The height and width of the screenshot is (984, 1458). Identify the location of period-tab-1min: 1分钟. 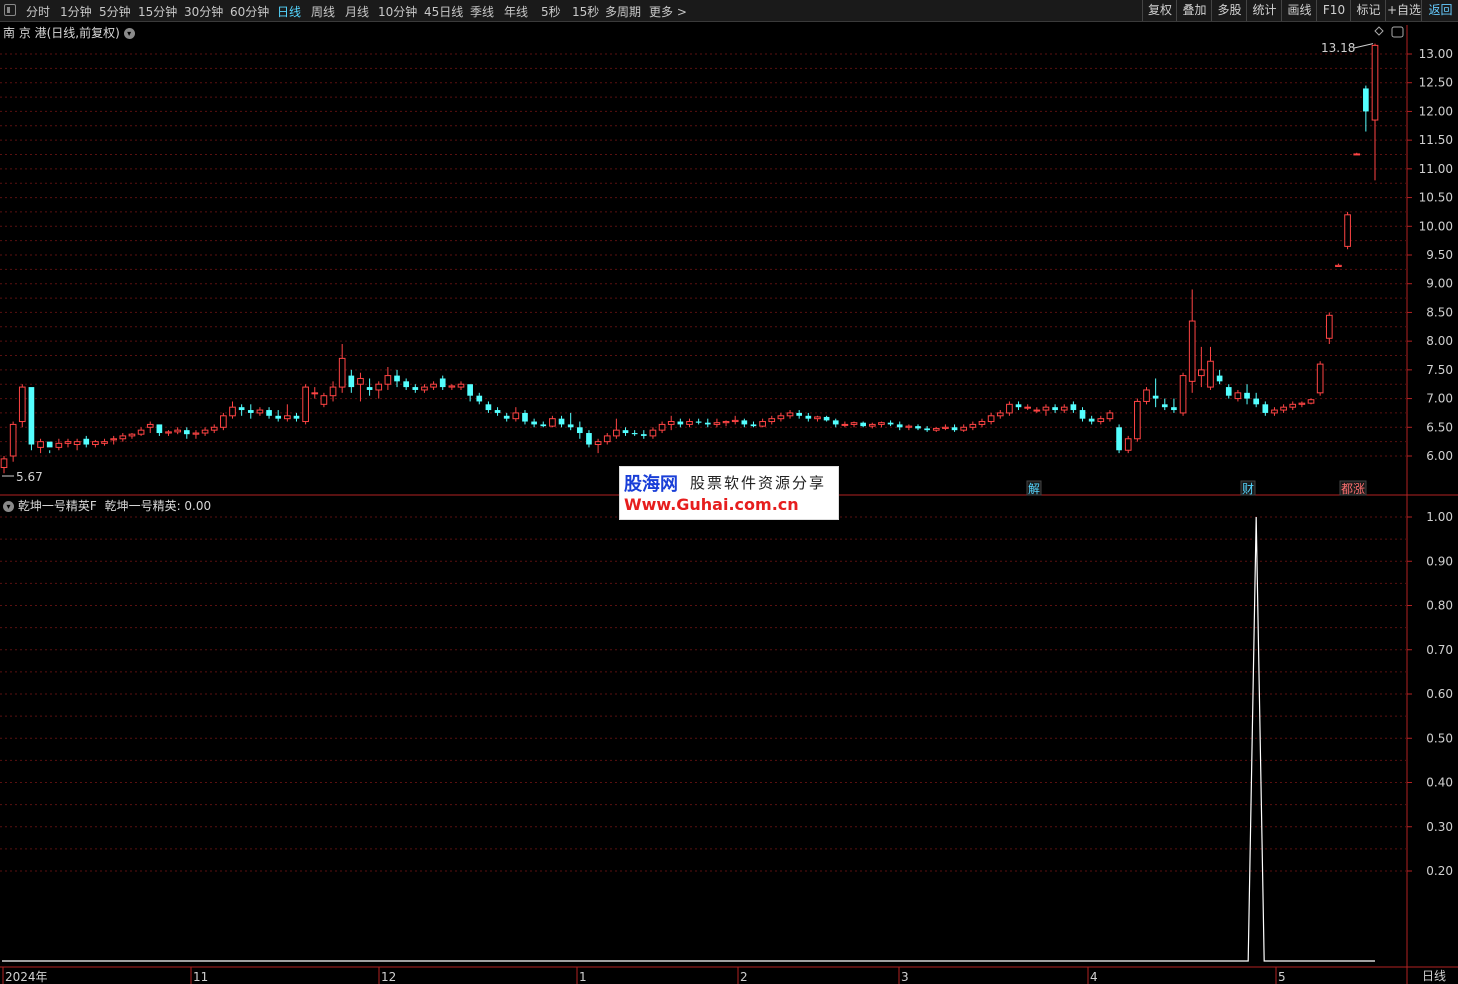
(76, 11).